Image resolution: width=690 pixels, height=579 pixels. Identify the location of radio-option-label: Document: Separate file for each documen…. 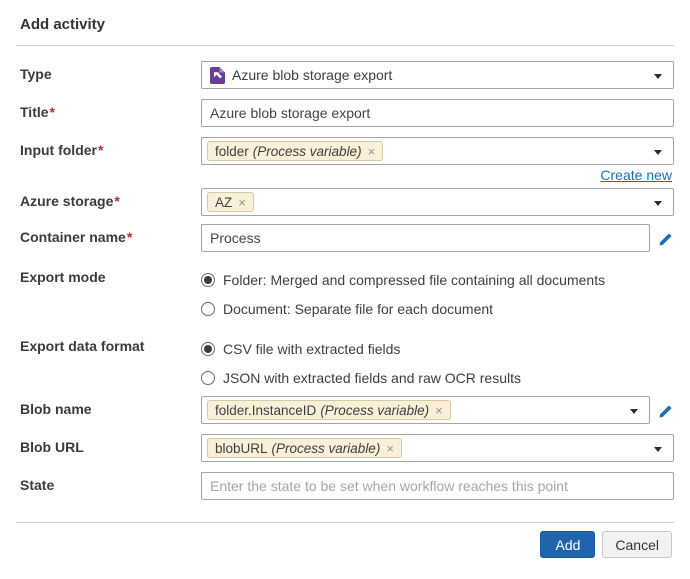
(358, 309).